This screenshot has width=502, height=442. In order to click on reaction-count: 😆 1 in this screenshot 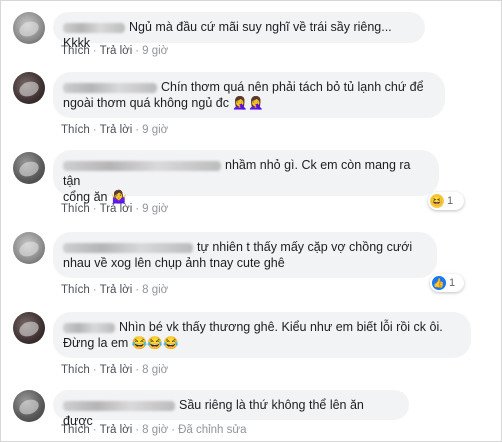, I will do `click(446, 201)`.